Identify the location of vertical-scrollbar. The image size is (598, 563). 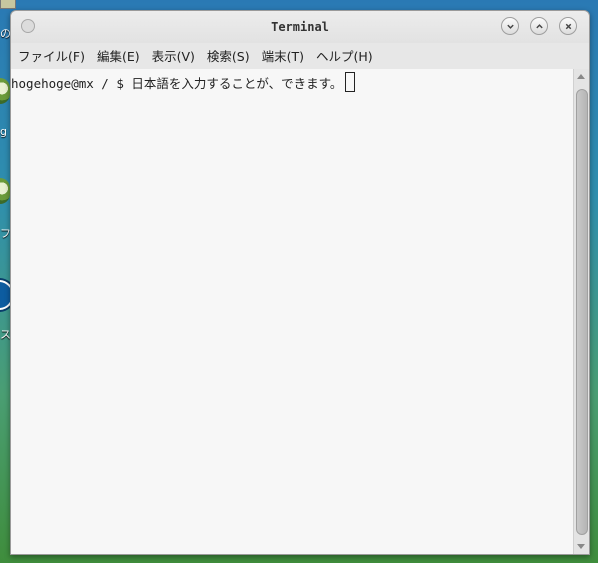
(581, 311).